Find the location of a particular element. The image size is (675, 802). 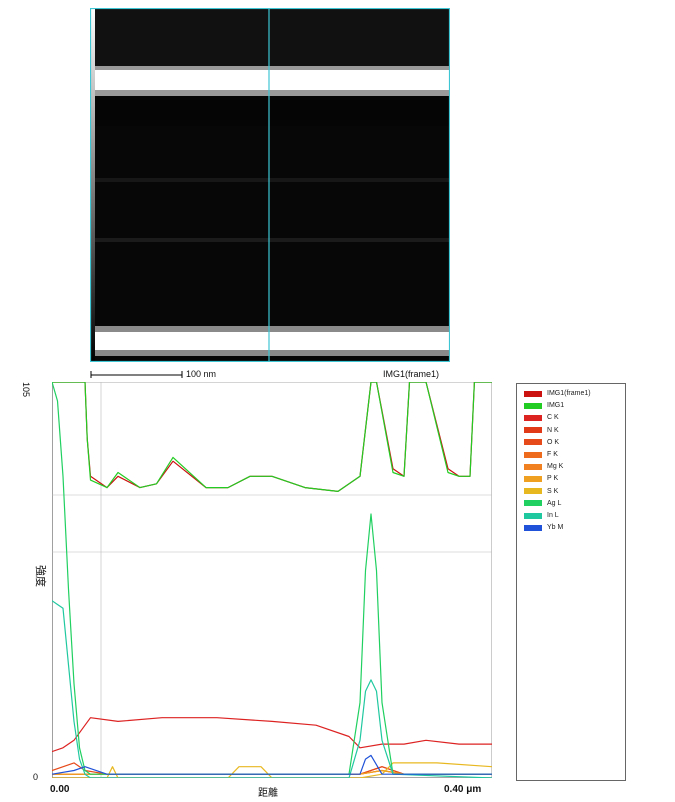

legend-label: O K is located at coordinates (553, 442).